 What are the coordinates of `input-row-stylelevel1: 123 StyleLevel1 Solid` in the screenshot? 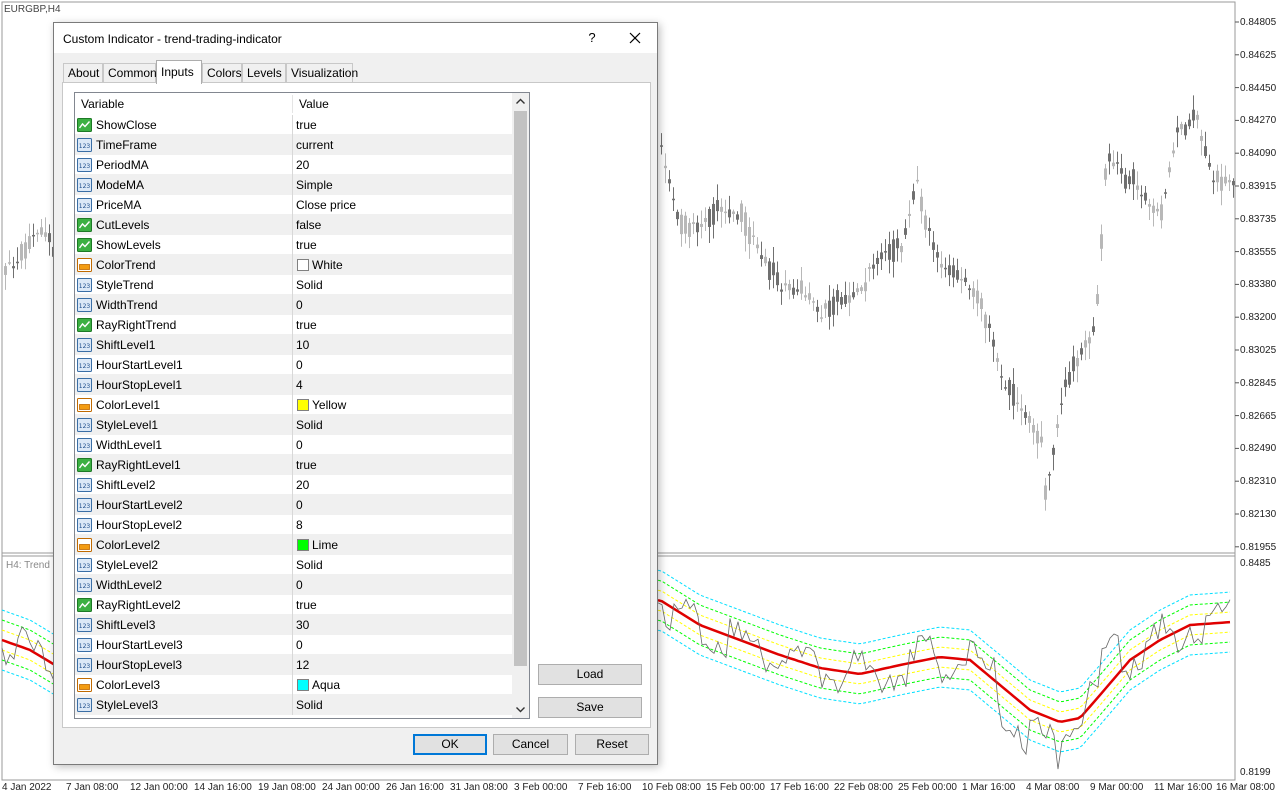 It's located at (293, 425).